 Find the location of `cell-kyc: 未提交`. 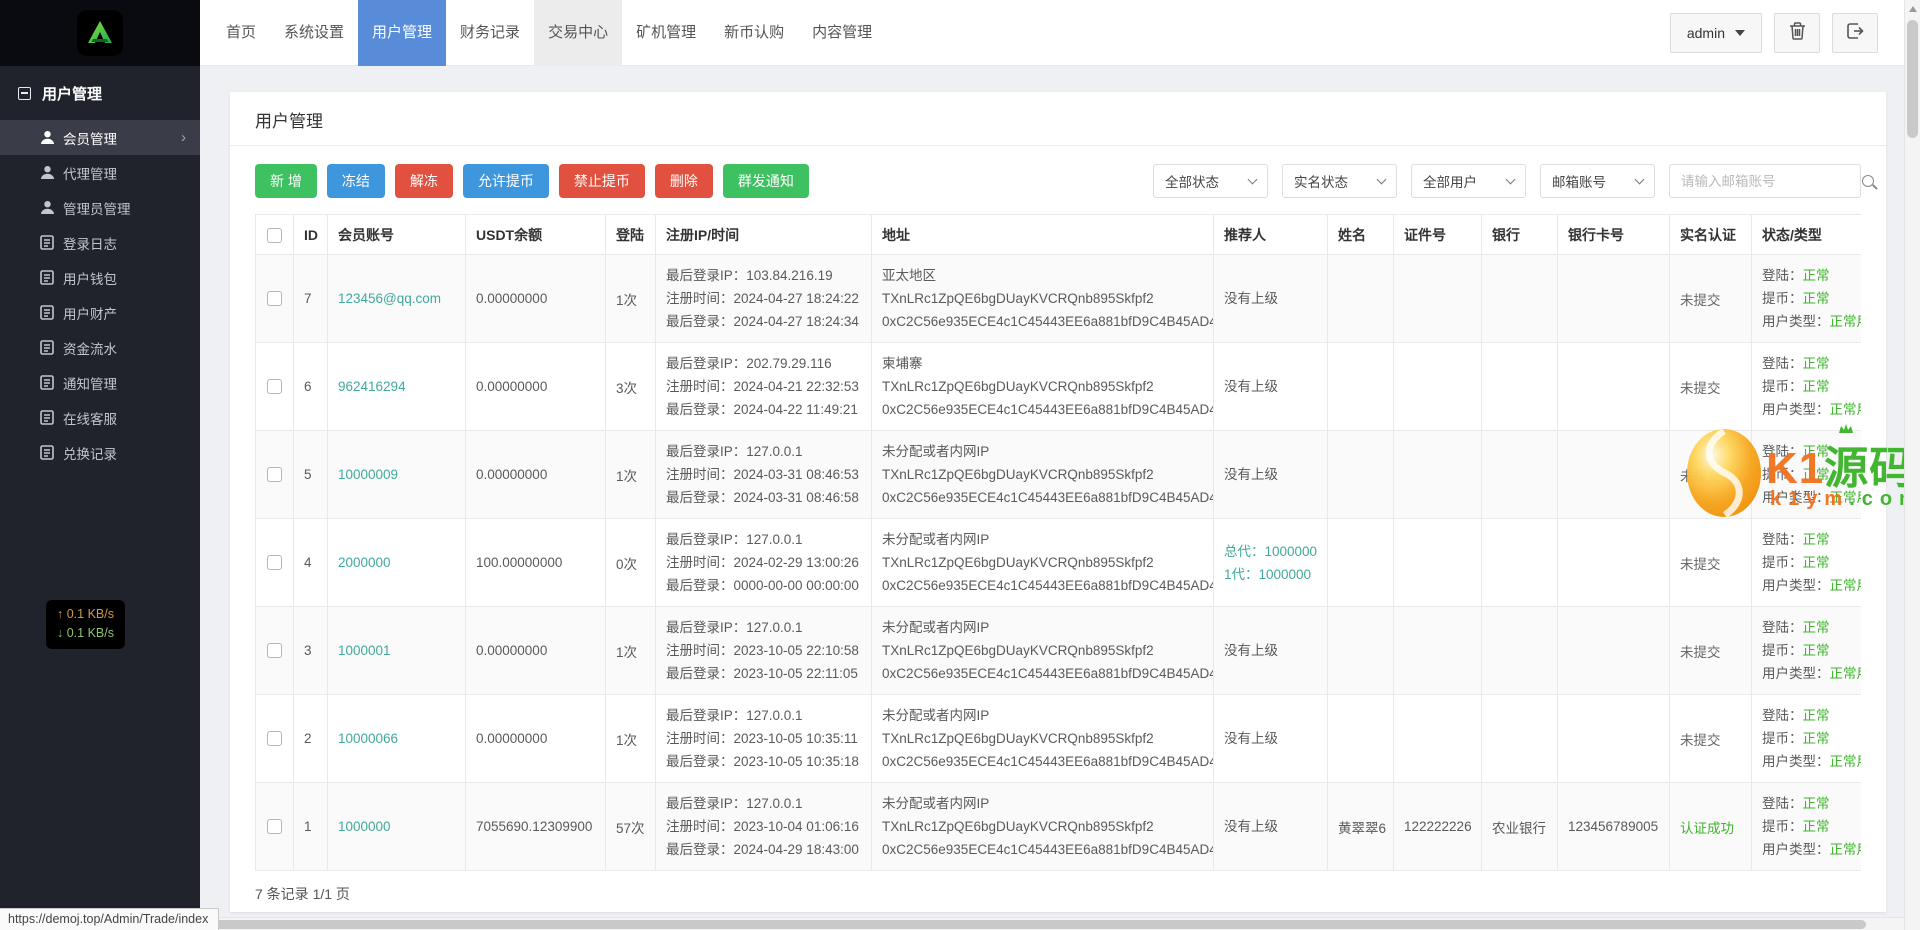

cell-kyc: 未提交 is located at coordinates (1710, 474).